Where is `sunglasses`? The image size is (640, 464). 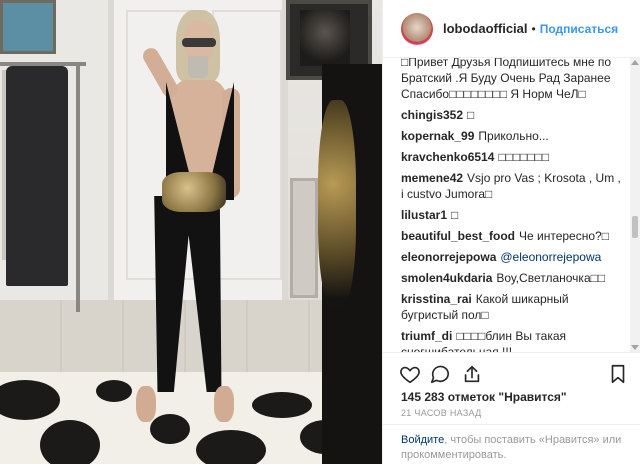 sunglasses is located at coordinates (199, 42).